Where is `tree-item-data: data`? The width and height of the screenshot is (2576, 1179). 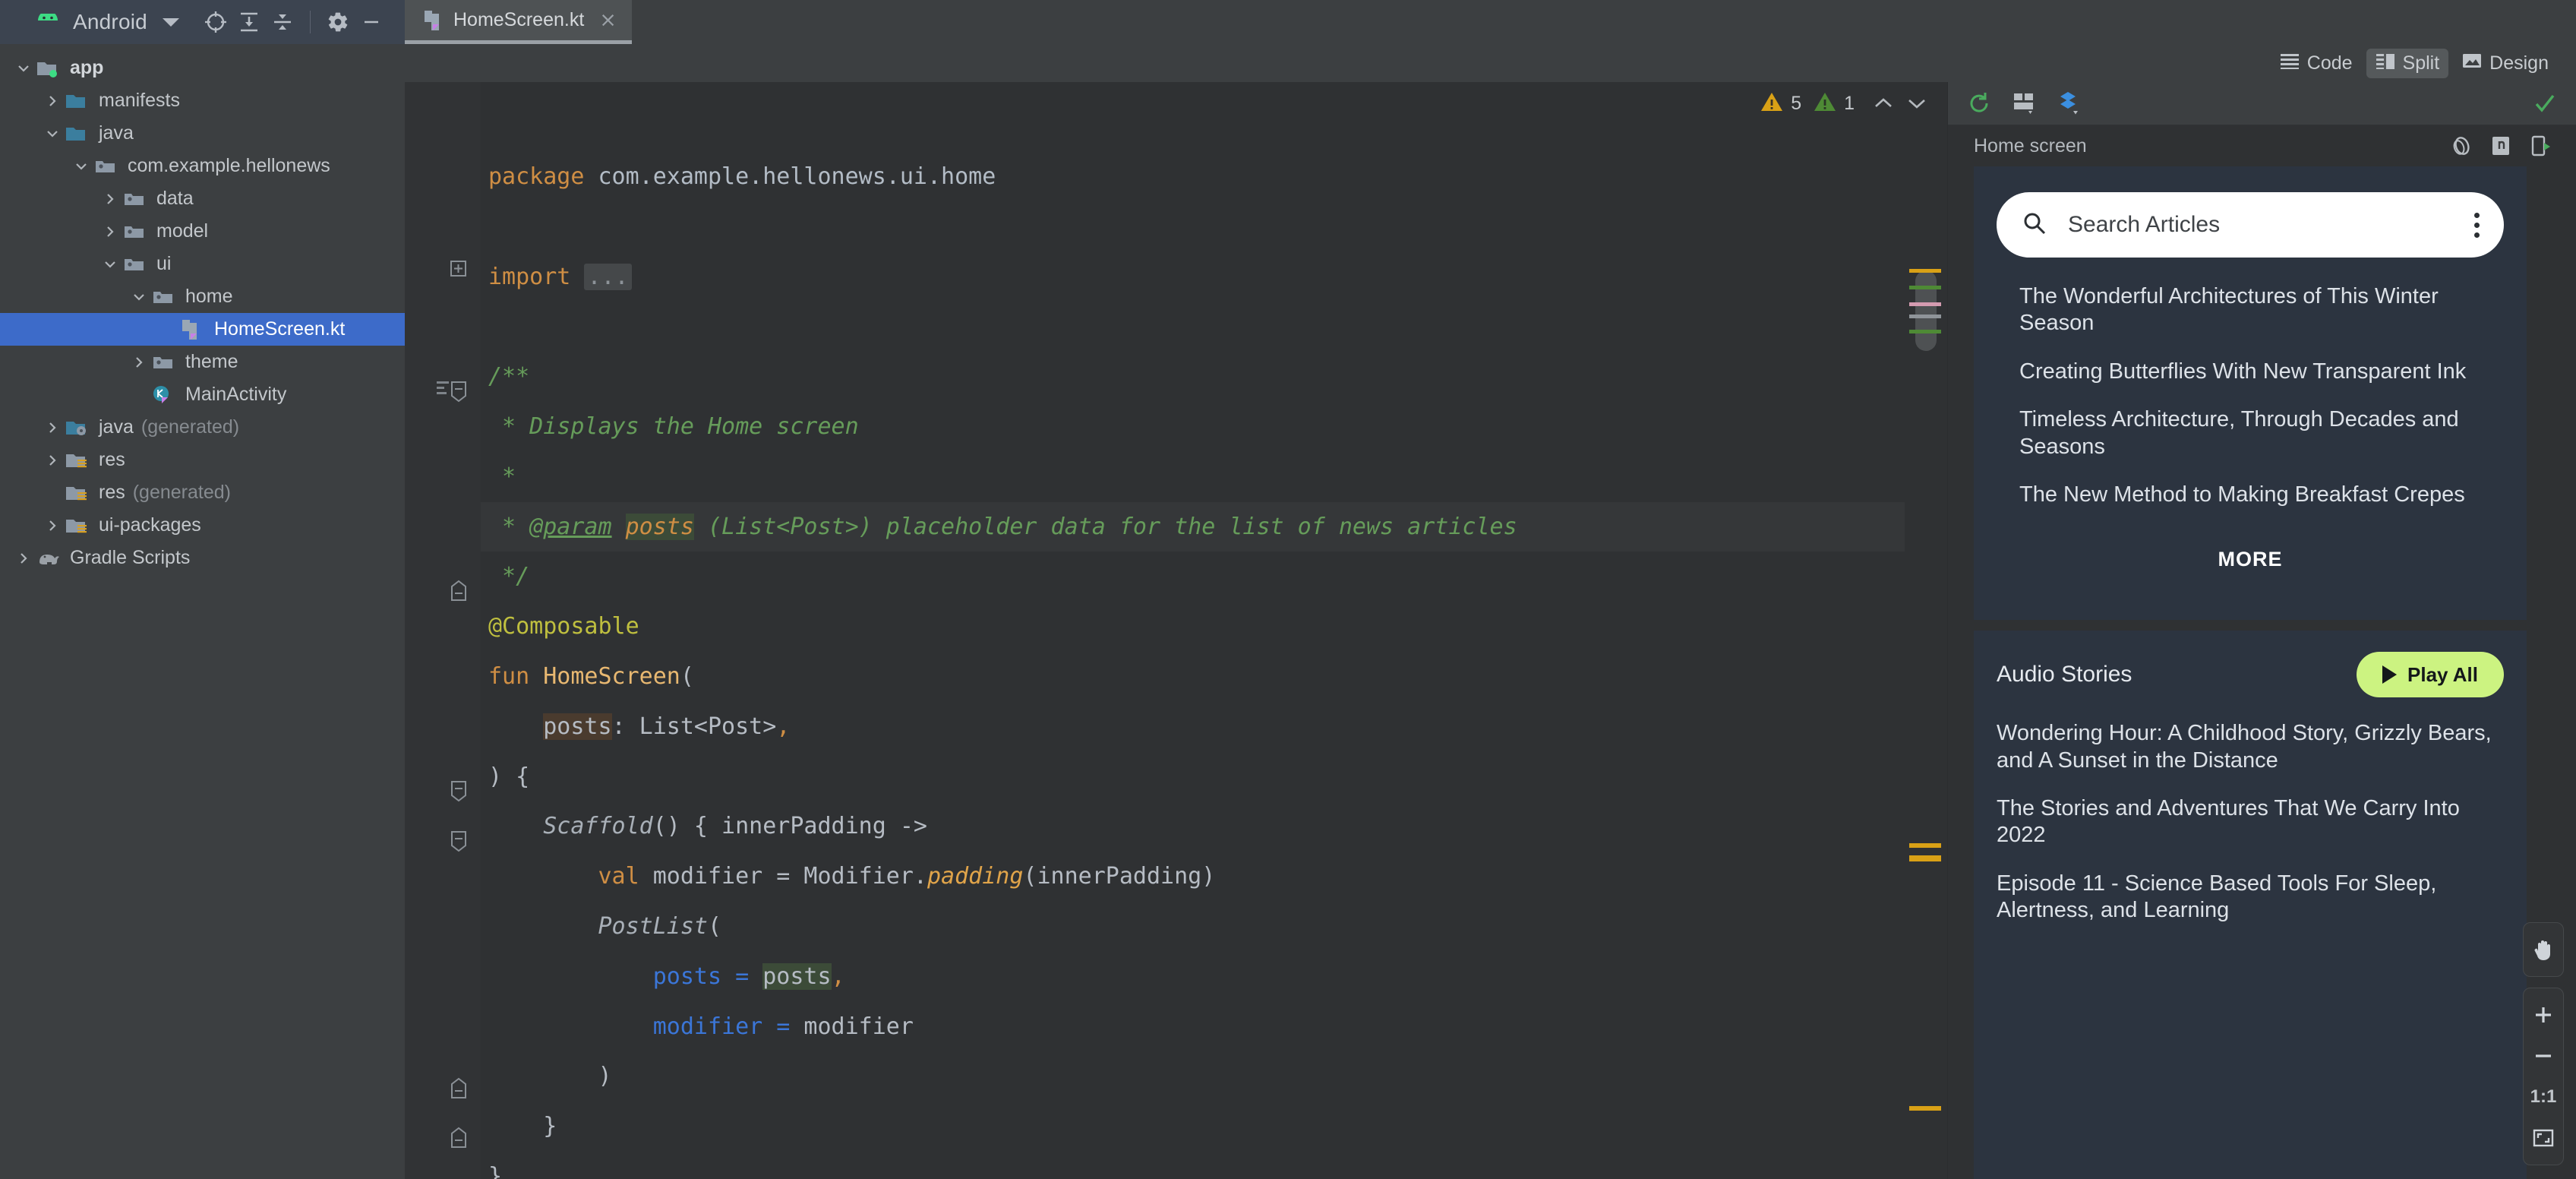 tree-item-data: data is located at coordinates (202, 198).